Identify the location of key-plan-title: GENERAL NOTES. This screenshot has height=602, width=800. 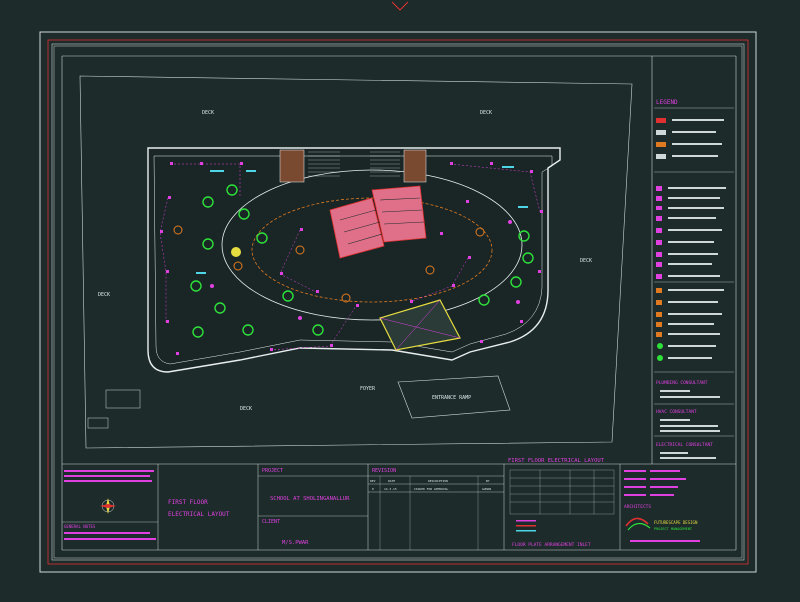
(80, 526).